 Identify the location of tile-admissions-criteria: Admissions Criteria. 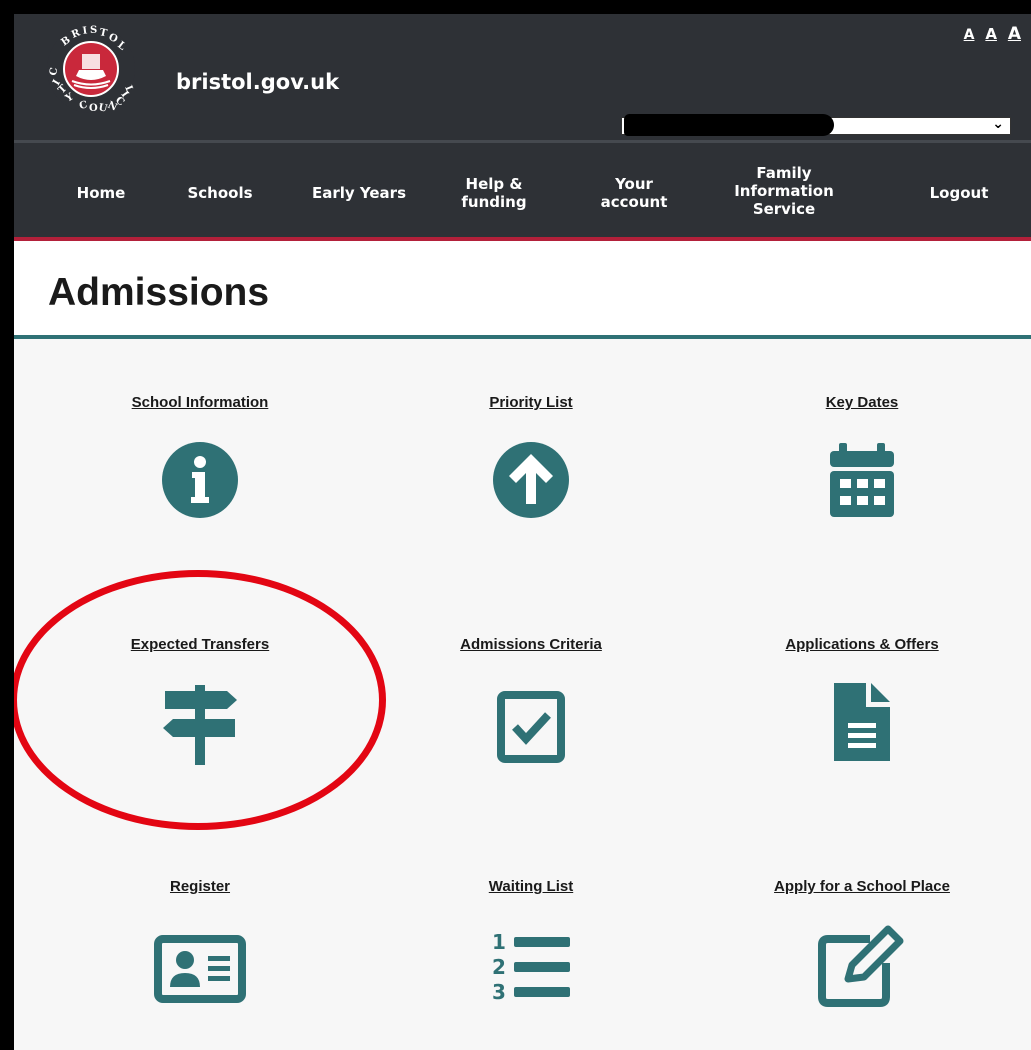
(531, 700).